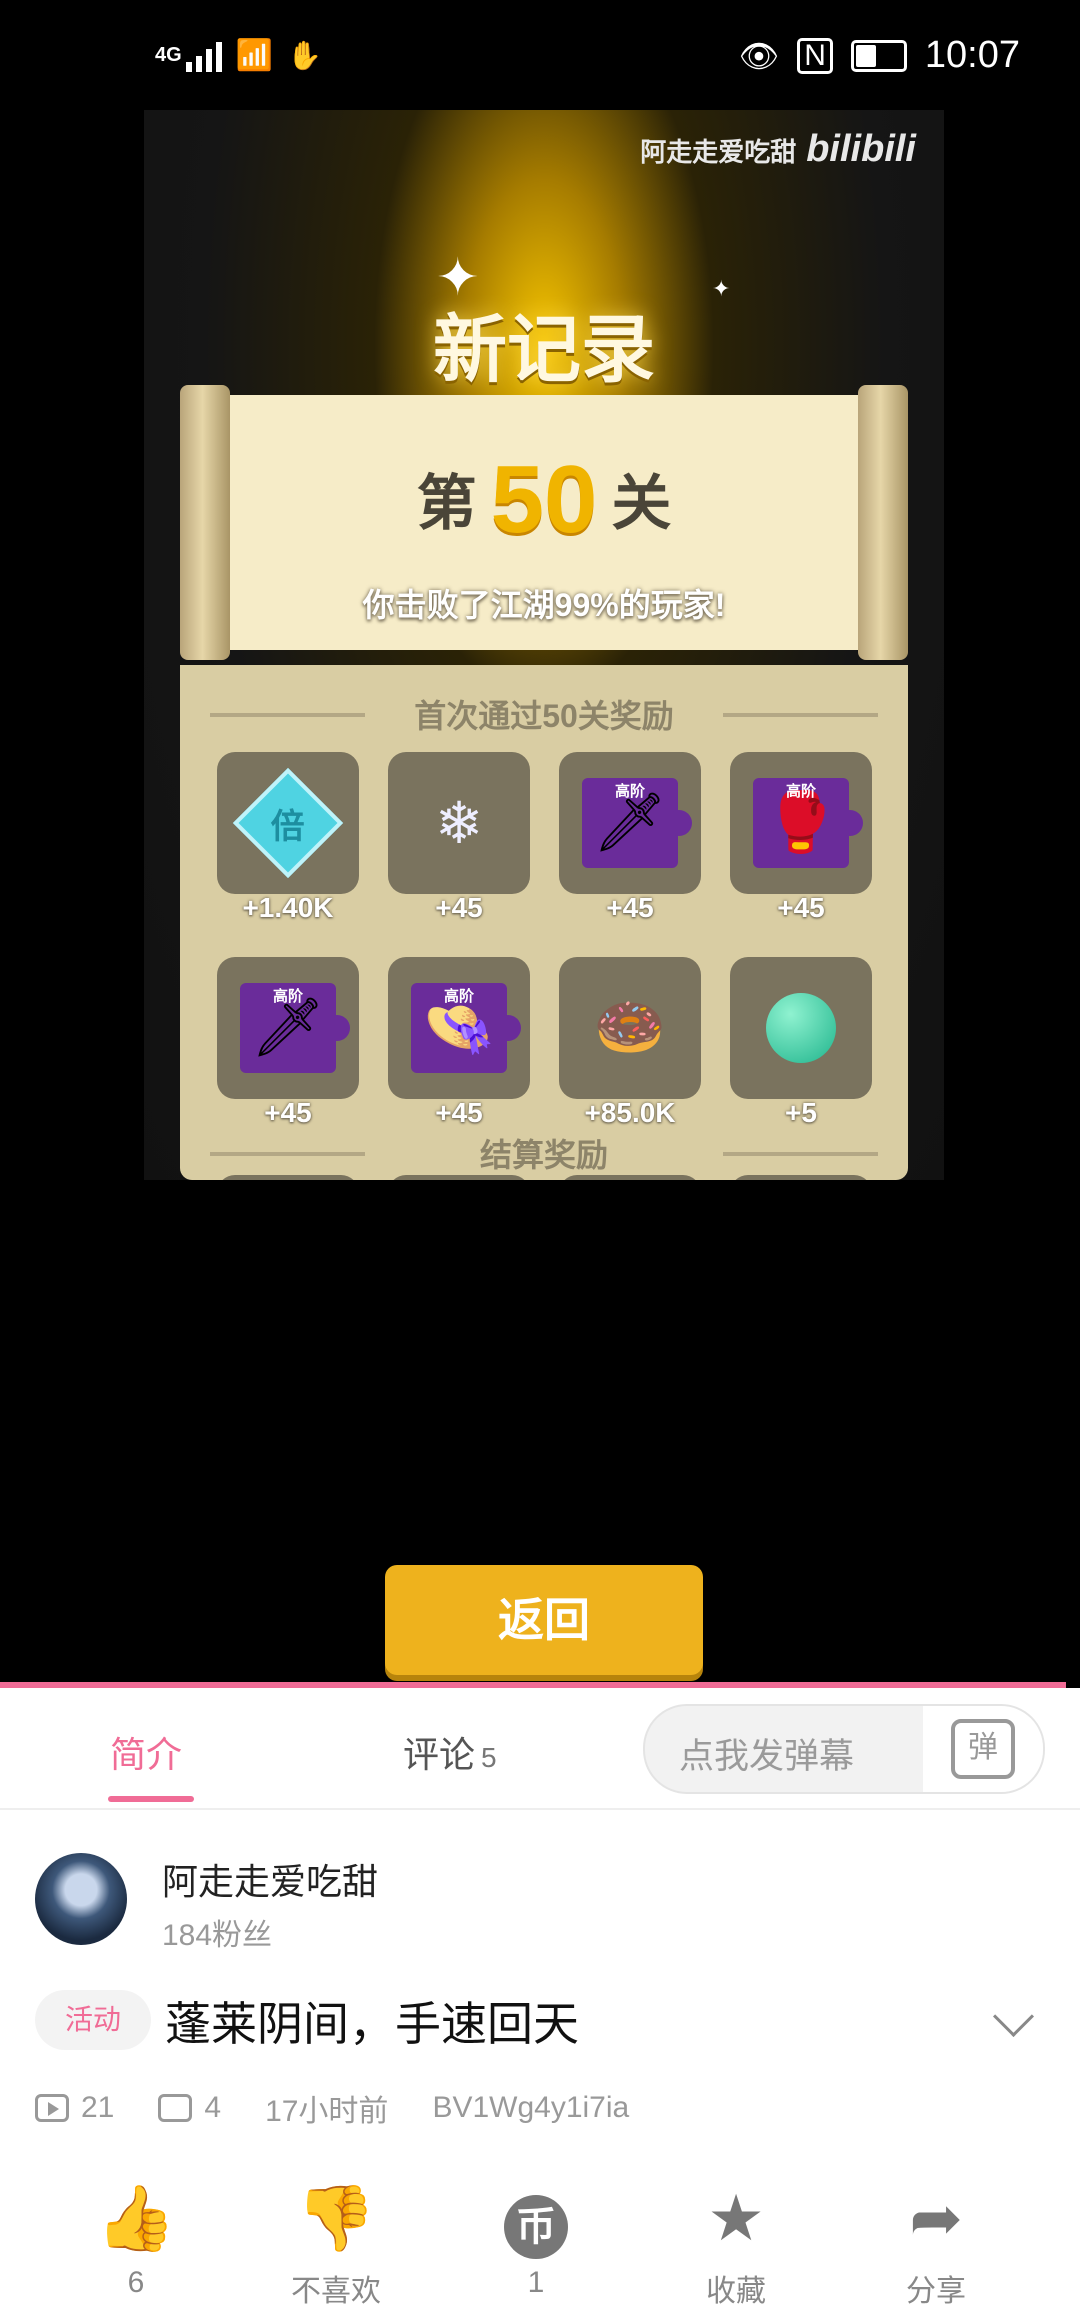  What do you see at coordinates (336, 2291) in the screenshot?
I see `dislike-label: 不喜欢` at bounding box center [336, 2291].